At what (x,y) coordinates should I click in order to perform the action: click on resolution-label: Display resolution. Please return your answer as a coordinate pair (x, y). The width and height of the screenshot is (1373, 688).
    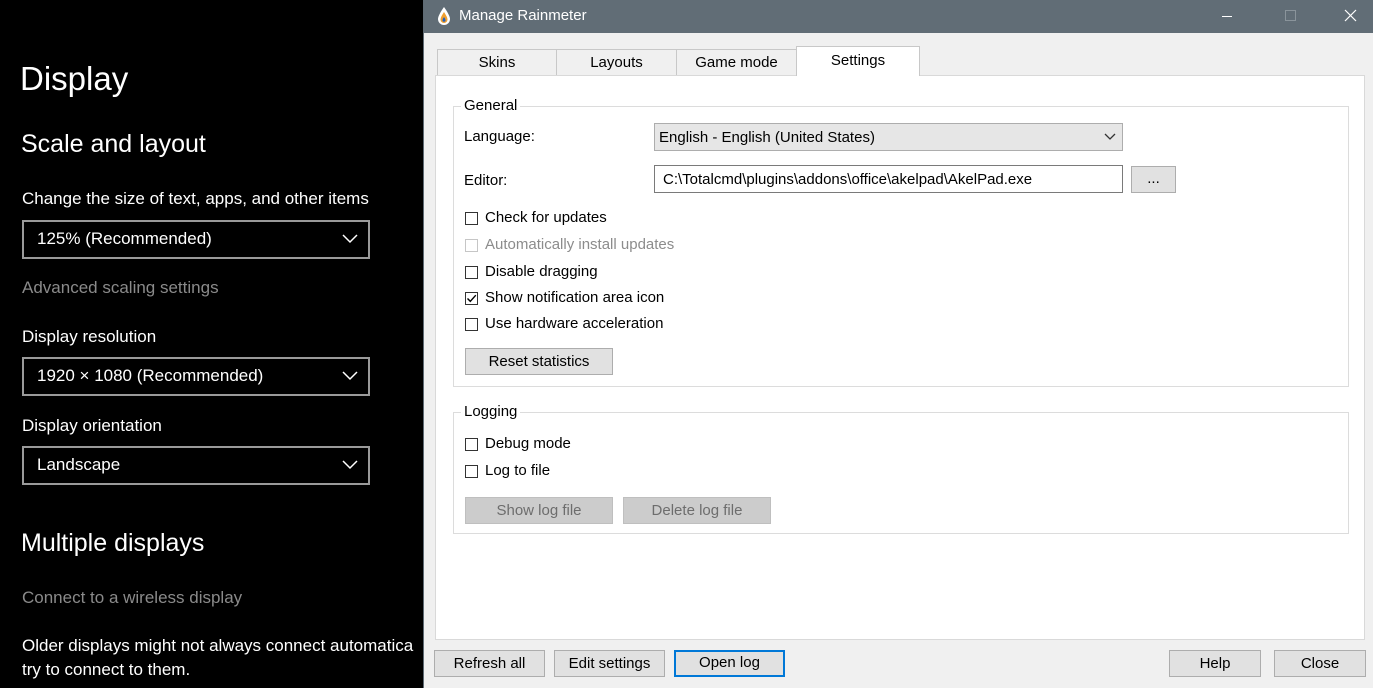
    Looking at the image, I should click on (89, 336).